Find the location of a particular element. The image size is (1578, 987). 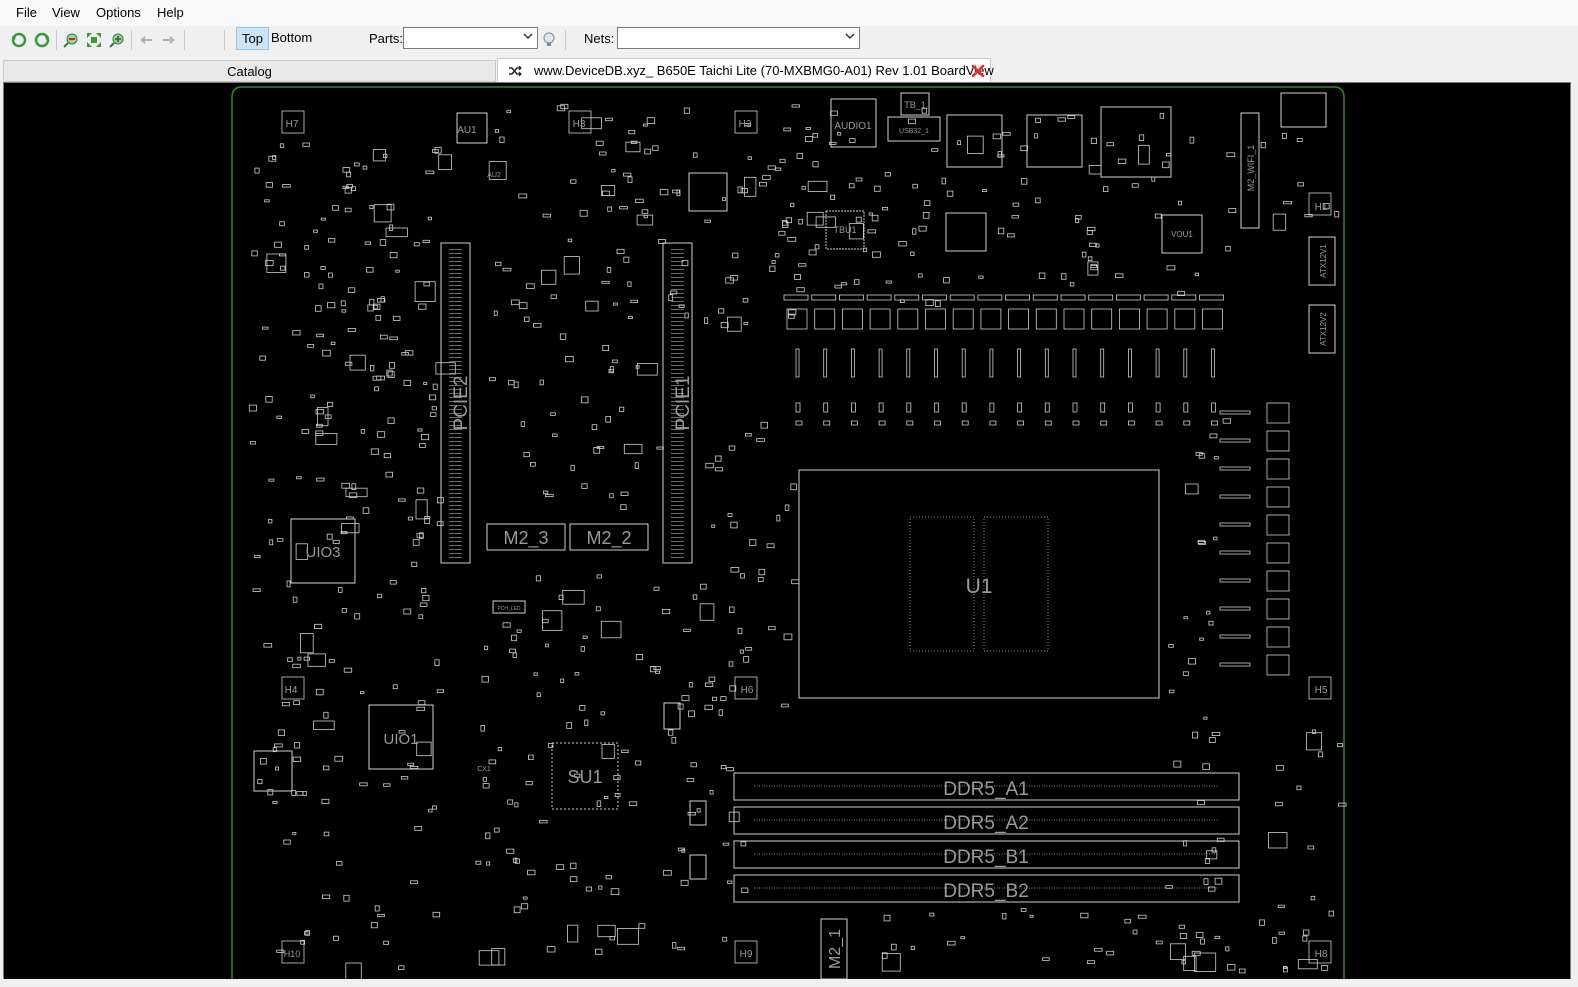

label-h2: H2 is located at coordinates (745, 124).